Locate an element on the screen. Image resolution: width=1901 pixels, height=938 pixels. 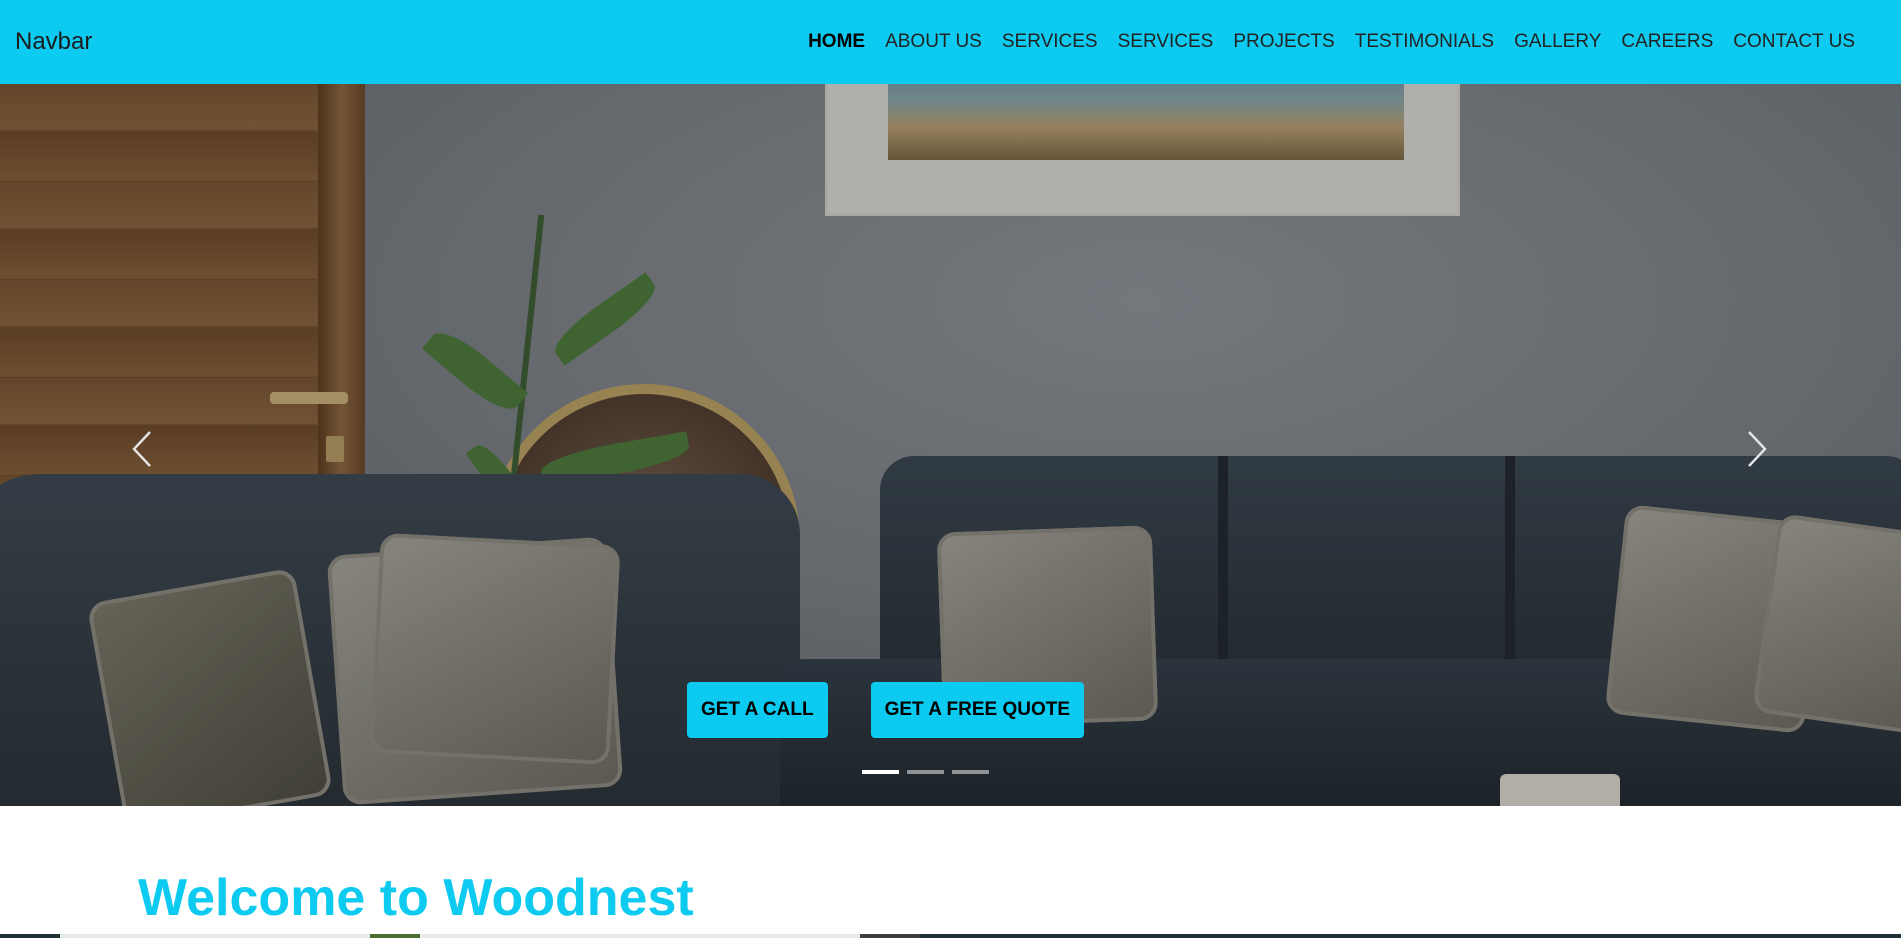
carousel-prev-button is located at coordinates (142, 449).